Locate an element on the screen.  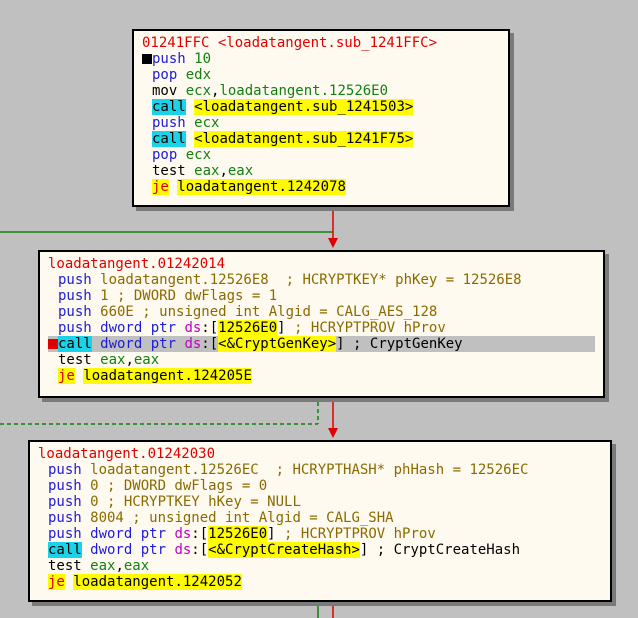
operand: ; unsigned int Algid = CALG_SHA is located at coordinates (258, 518).